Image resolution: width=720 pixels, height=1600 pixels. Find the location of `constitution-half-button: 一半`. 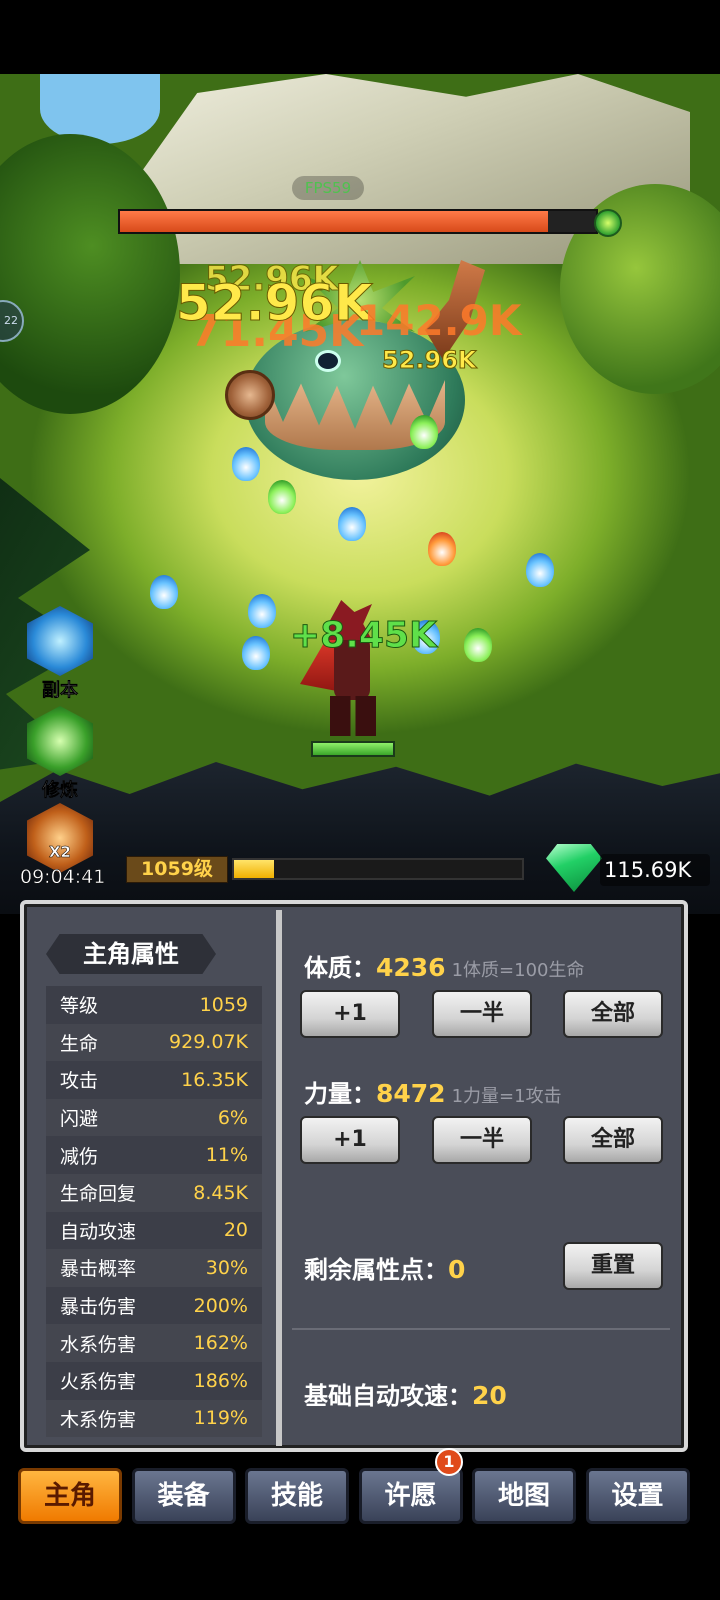

constitution-half-button: 一半 is located at coordinates (482, 1014).